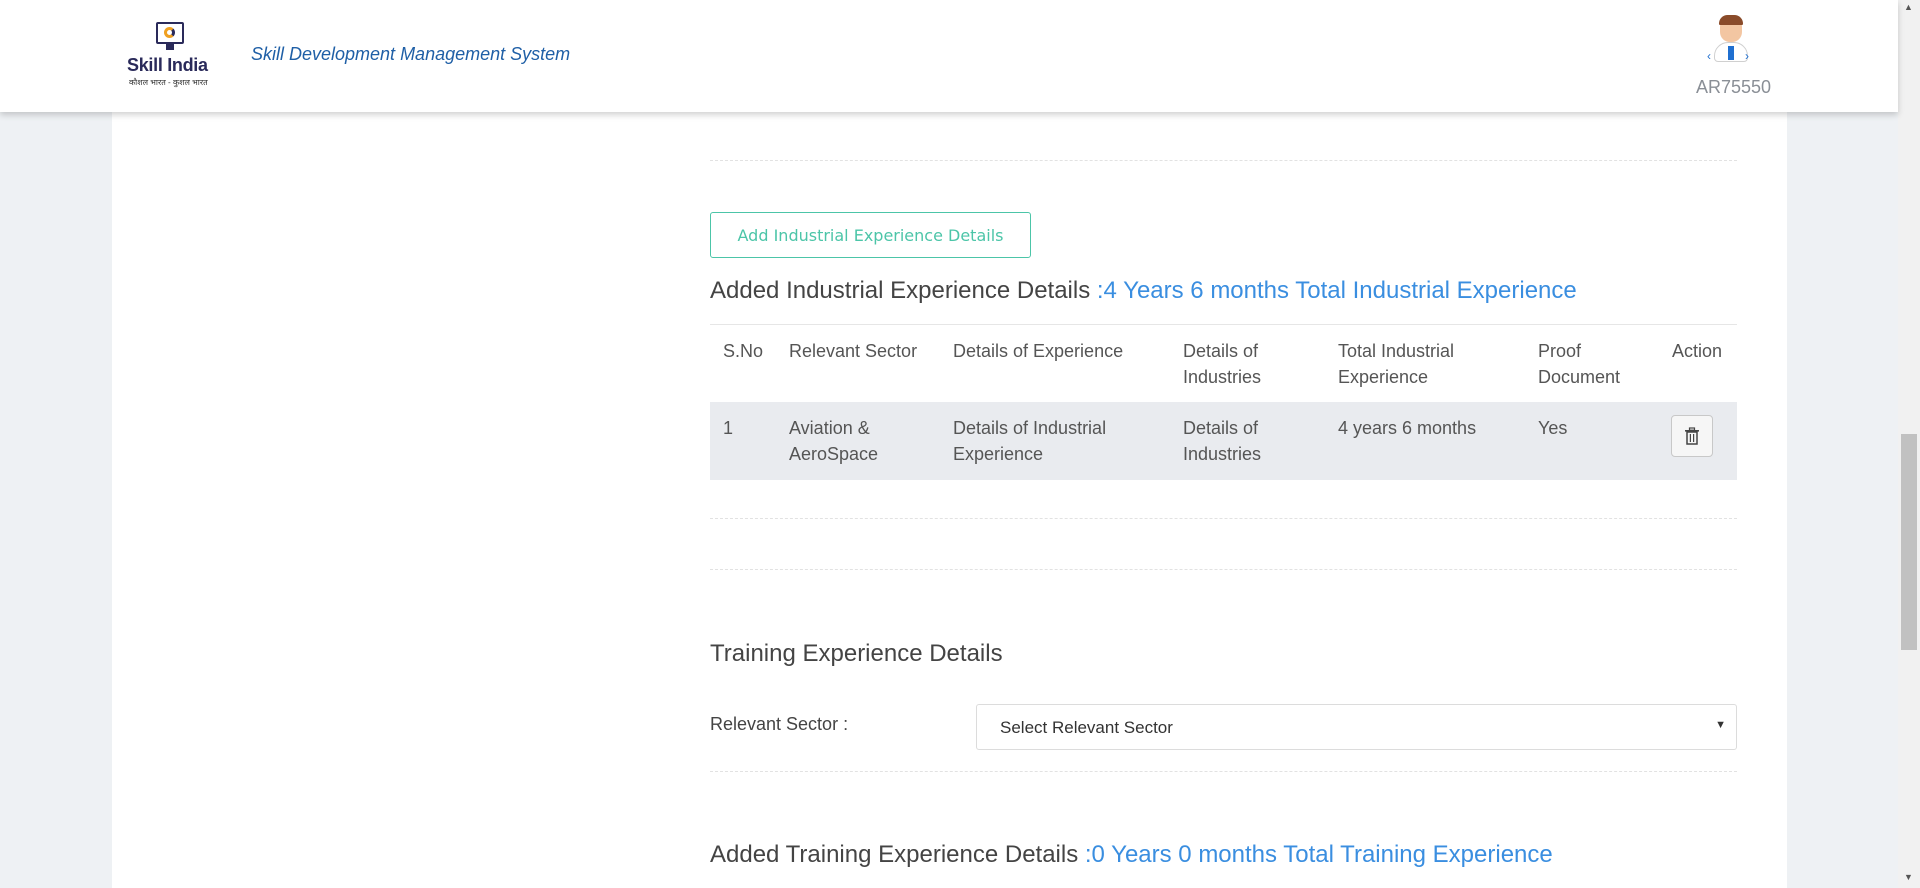 This screenshot has width=1920, height=888. What do you see at coordinates (1396, 364) in the screenshot?
I see `col-total-experience: Total Industrial Experience` at bounding box center [1396, 364].